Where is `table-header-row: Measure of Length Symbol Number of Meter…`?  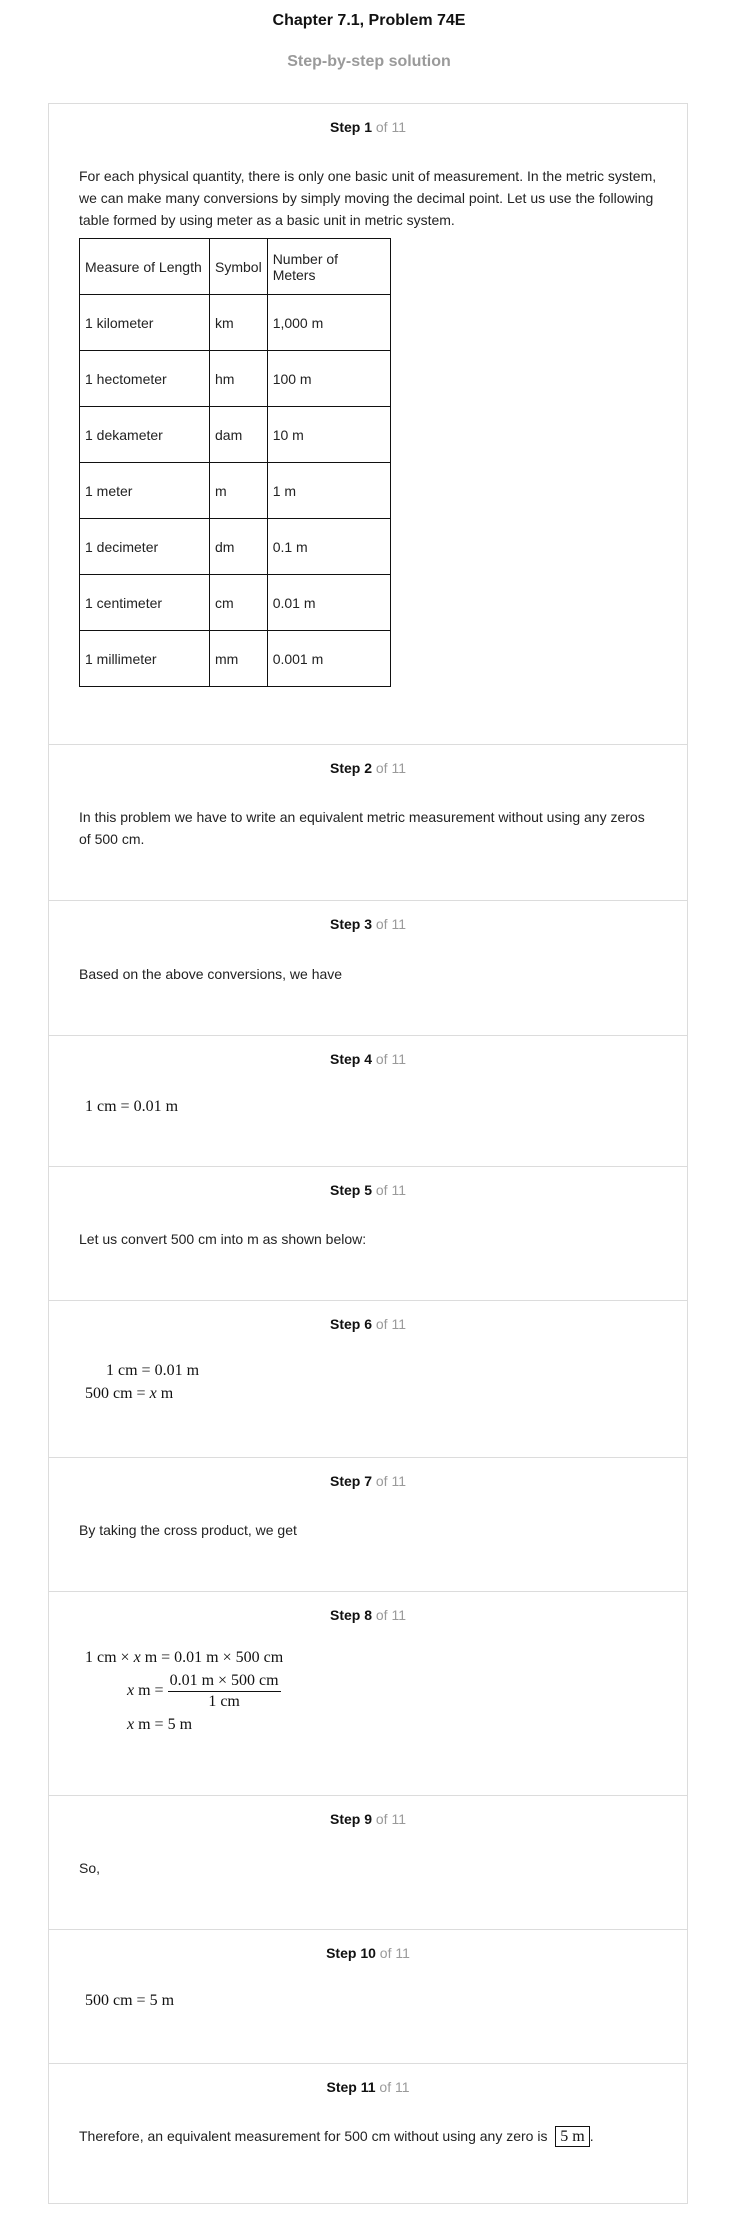
table-header-row: Measure of Length Symbol Number of Meter… is located at coordinates (235, 266).